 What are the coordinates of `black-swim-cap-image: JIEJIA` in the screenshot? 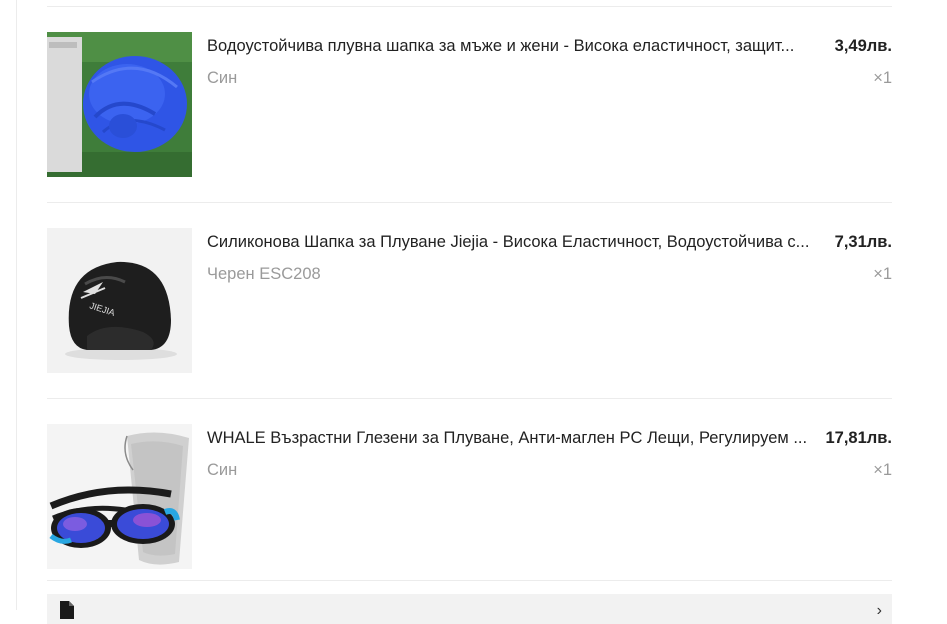 It's located at (119, 300).